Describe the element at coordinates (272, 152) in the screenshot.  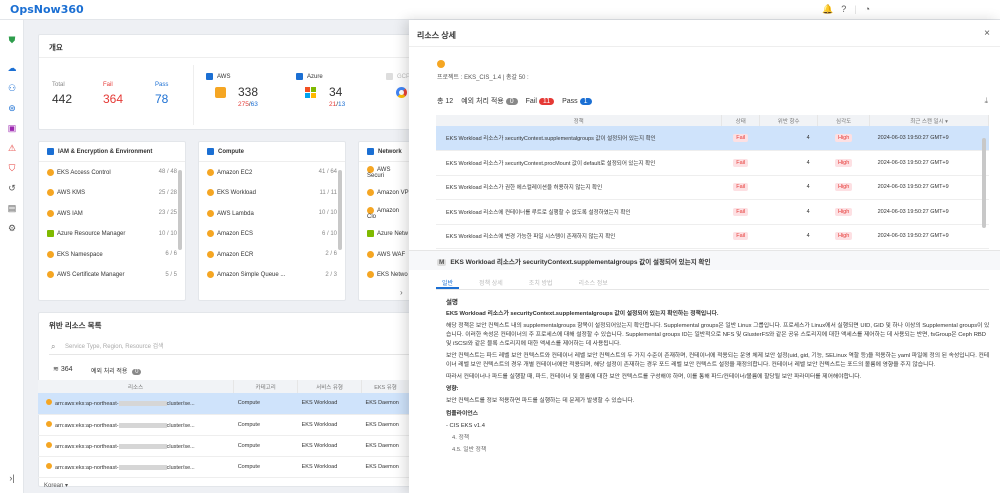
I see `category-title: Compute` at that location.